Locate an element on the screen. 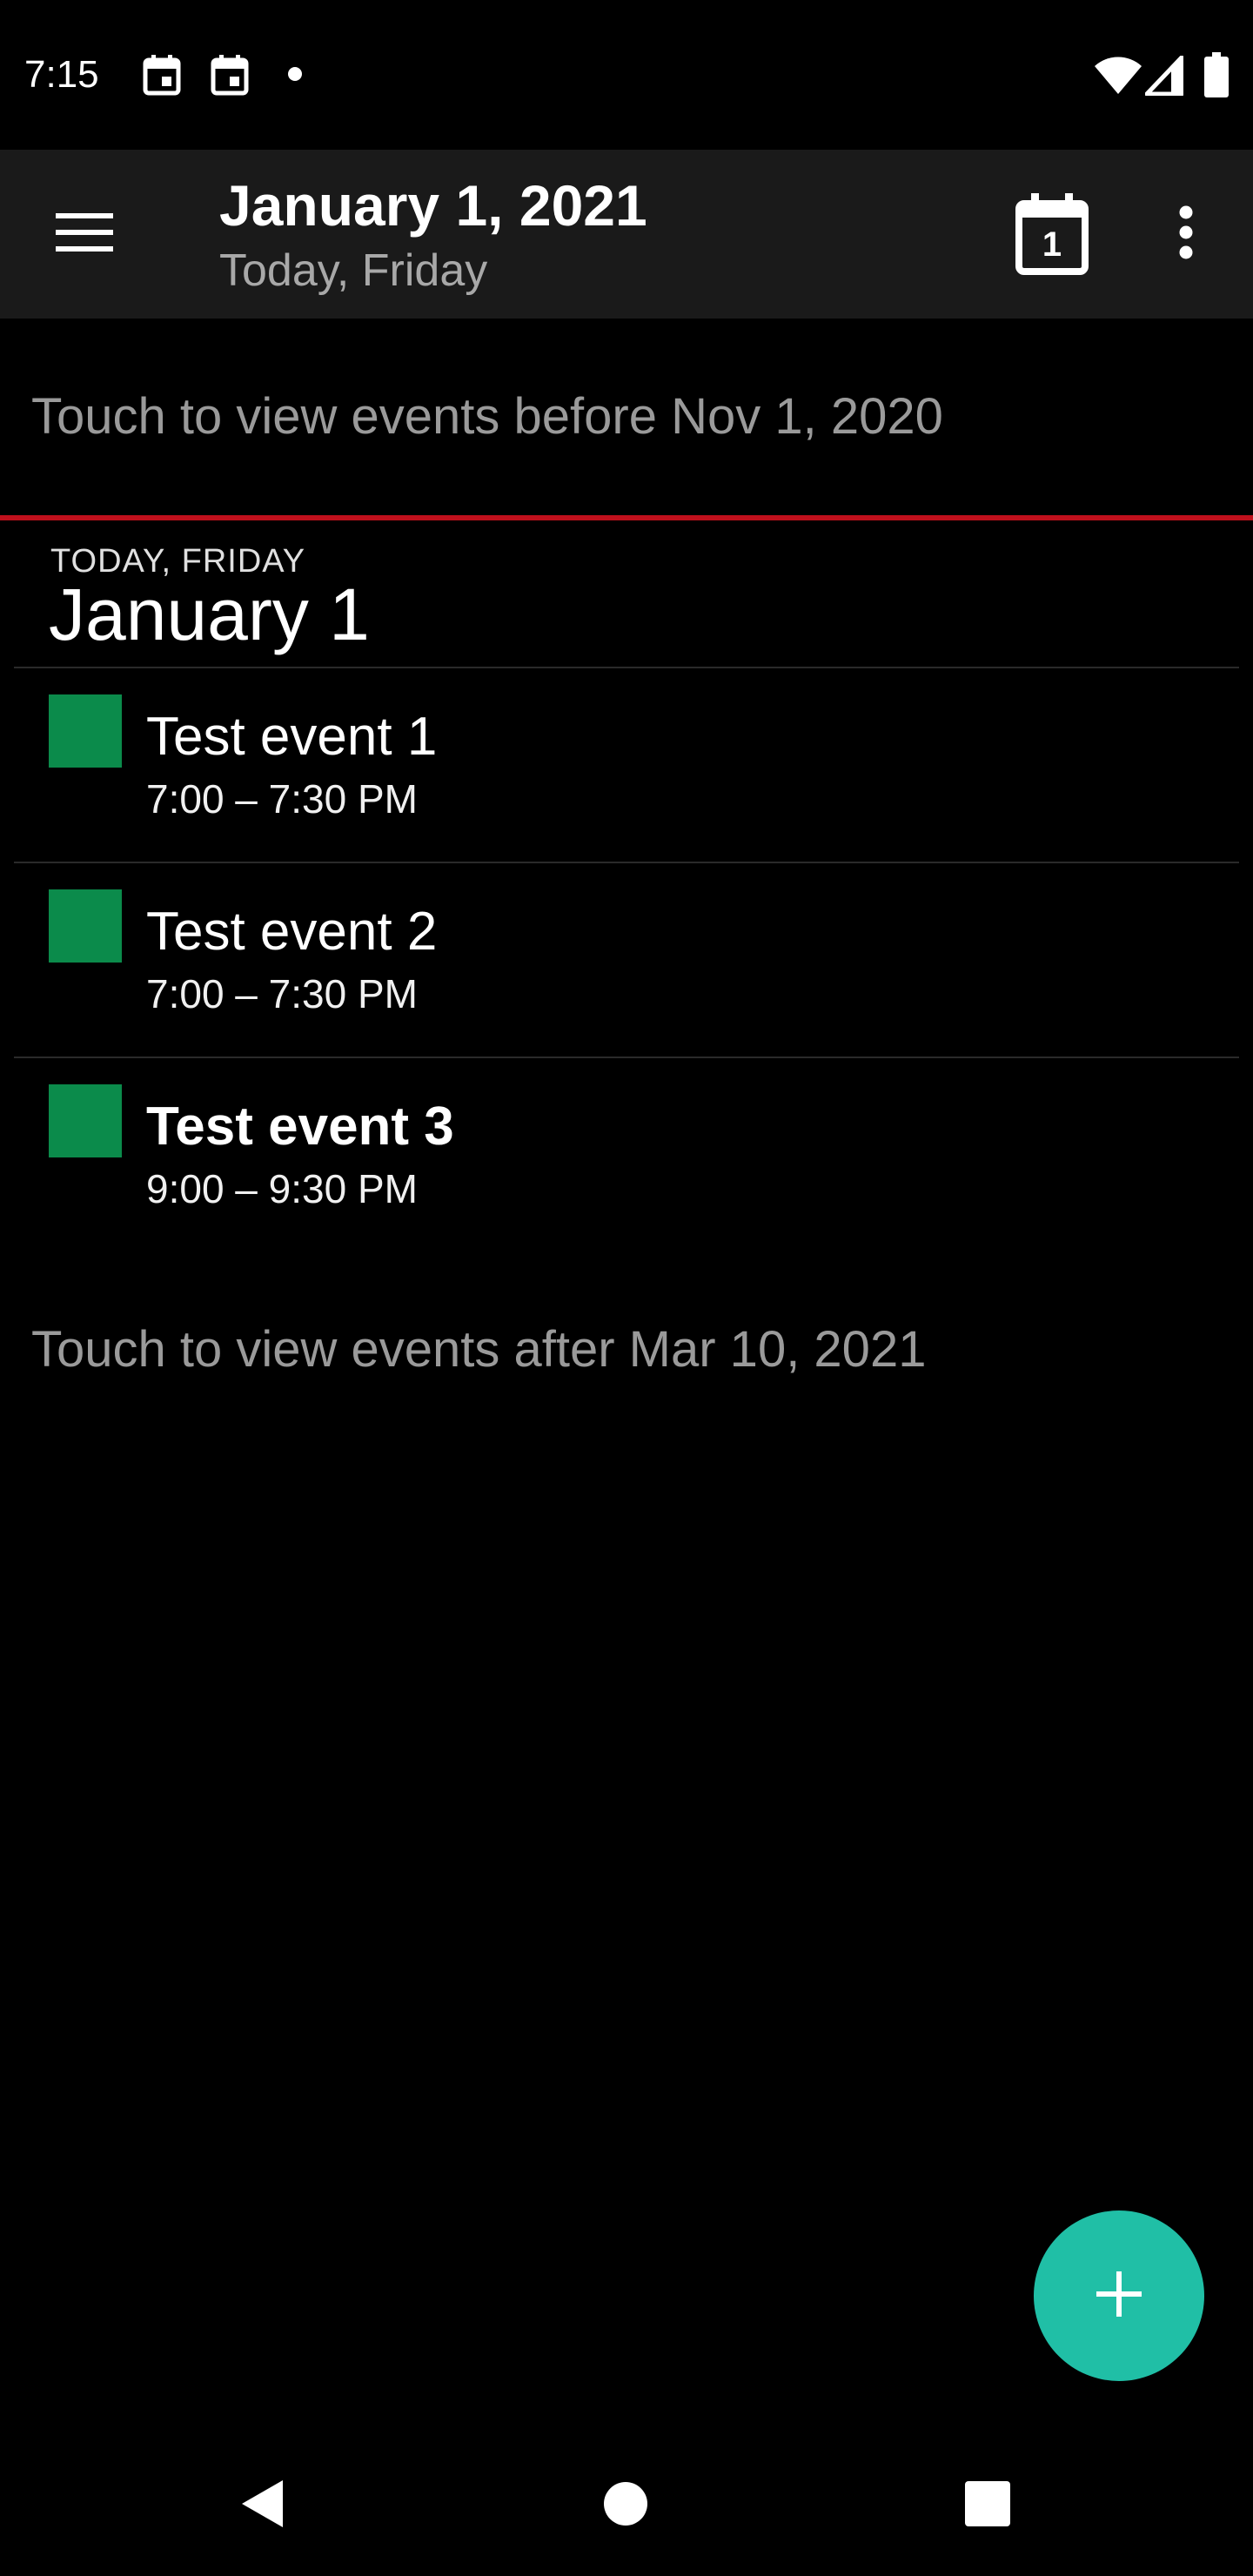  back-button is located at coordinates (262, 2505).